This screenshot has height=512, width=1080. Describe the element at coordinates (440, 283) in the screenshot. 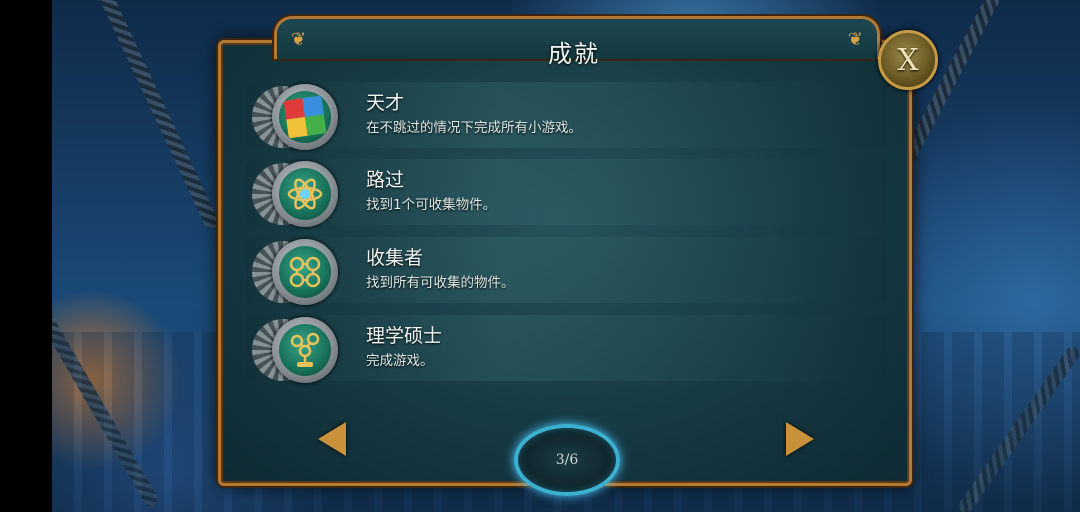

I see `achievement-description: 找到所有可收集的物件。` at that location.